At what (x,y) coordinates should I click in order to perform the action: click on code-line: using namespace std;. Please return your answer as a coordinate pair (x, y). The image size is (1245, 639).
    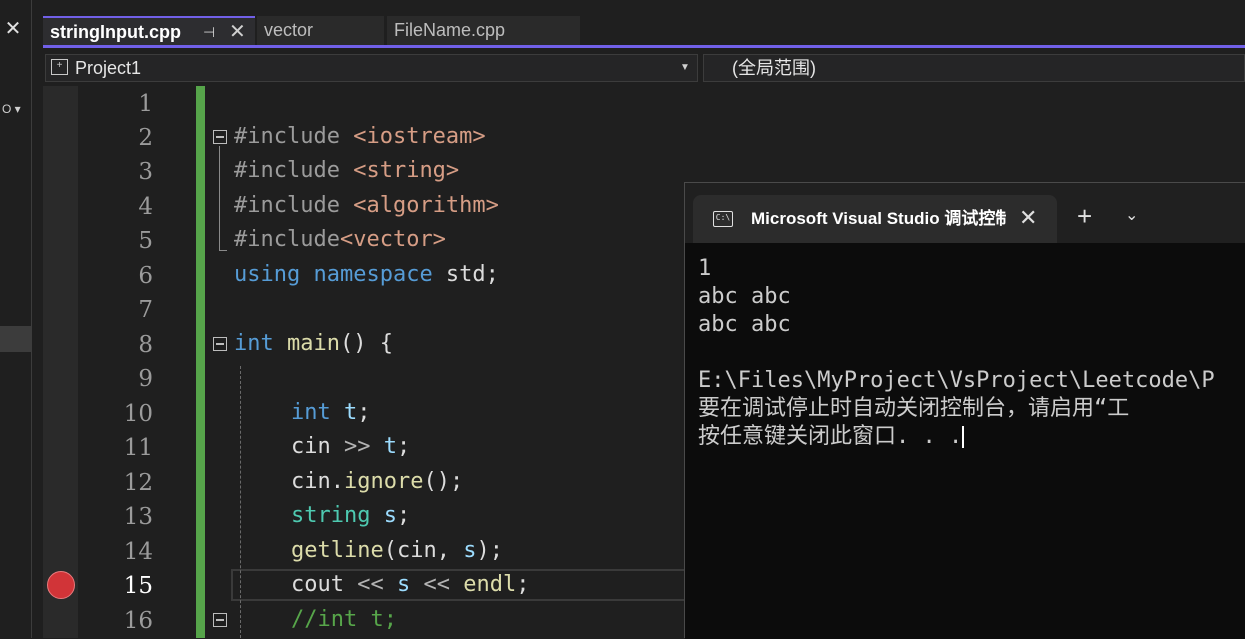
    Looking at the image, I should click on (366, 274).